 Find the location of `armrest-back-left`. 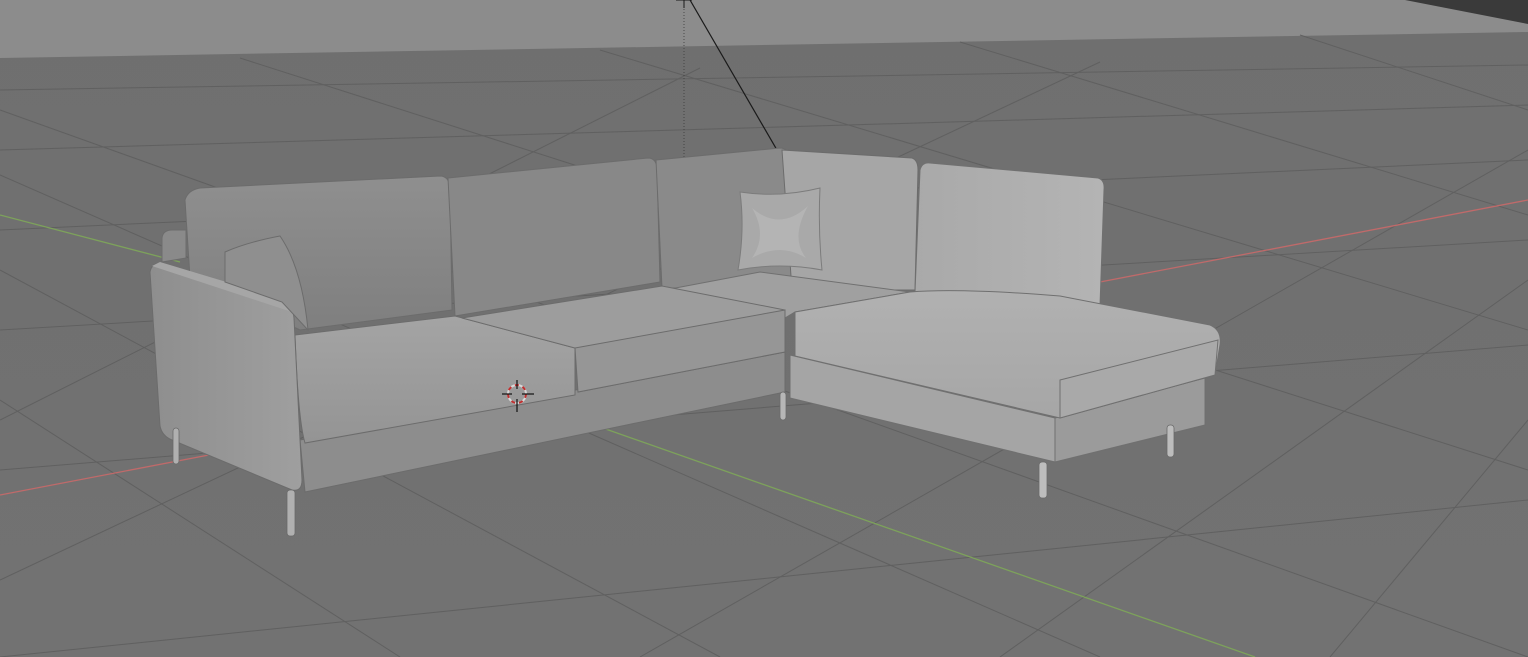

armrest-back-left is located at coordinates (174, 246).